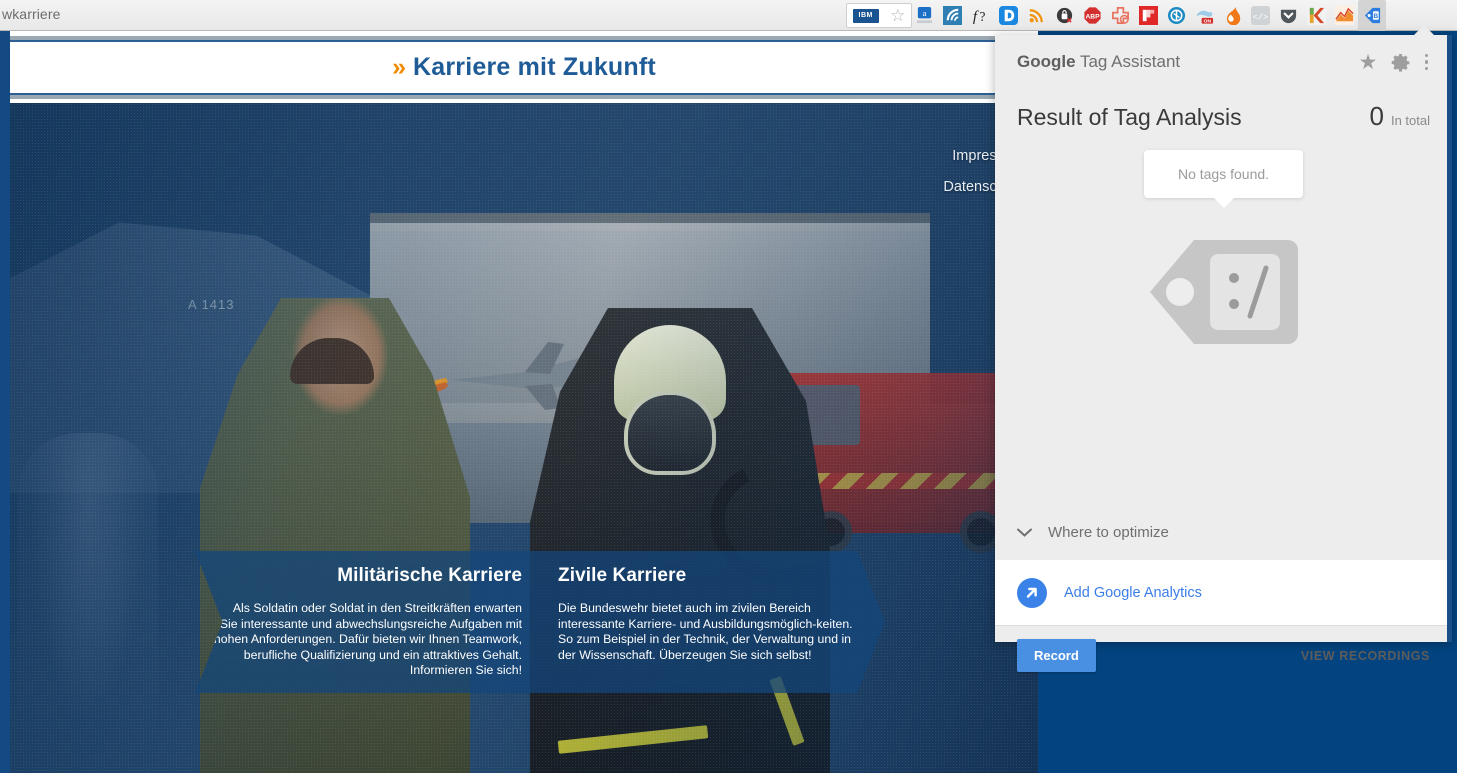 The image size is (1457, 773). I want to click on tag-count: 0 In total, so click(1400, 116).